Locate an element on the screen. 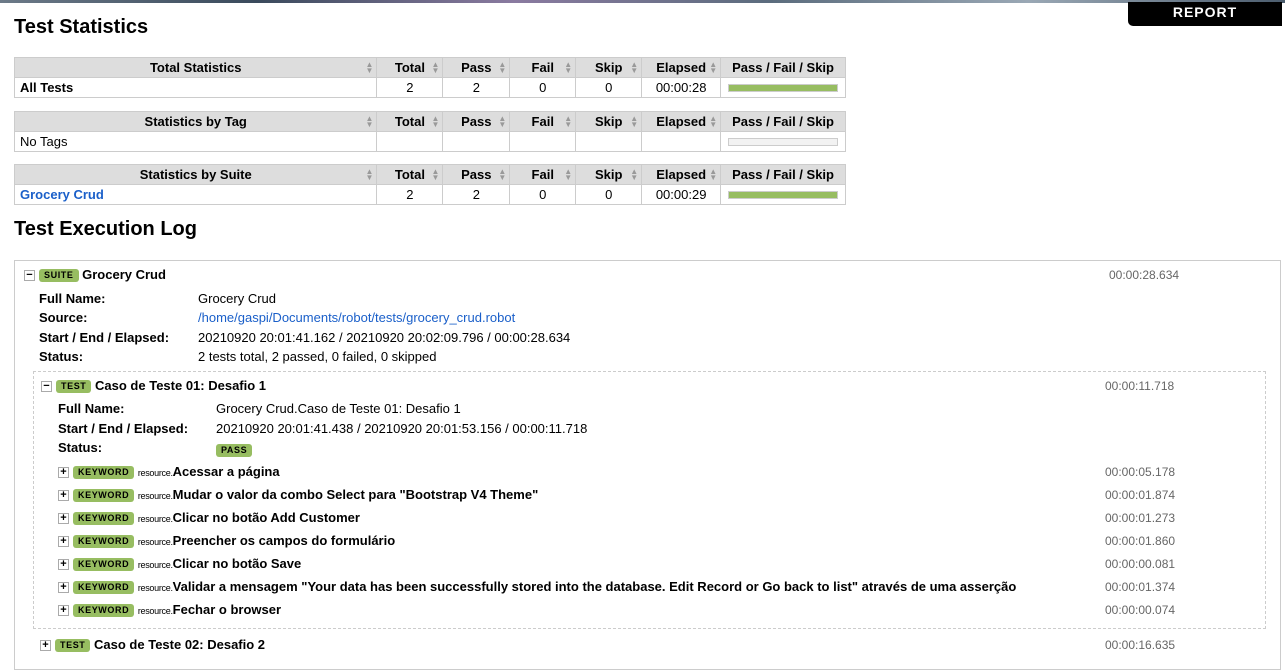 The width and height of the screenshot is (1285, 670). keyword-name: Clicar no botão Add Customer is located at coordinates (266, 517).